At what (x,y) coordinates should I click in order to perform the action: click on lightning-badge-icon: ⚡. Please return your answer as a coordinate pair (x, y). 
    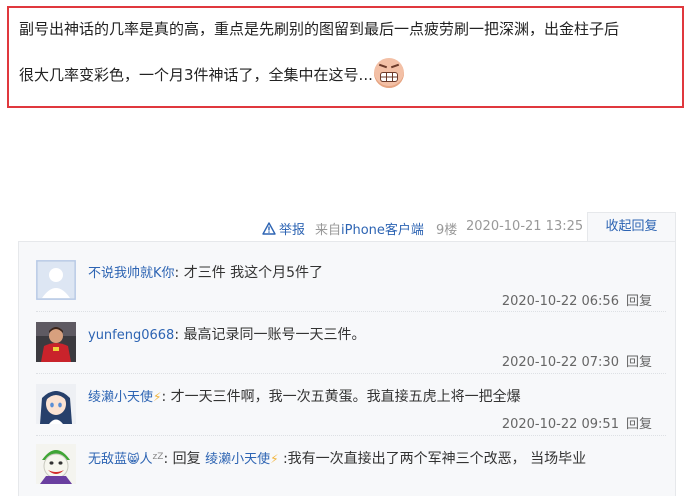
    Looking at the image, I should click on (274, 459).